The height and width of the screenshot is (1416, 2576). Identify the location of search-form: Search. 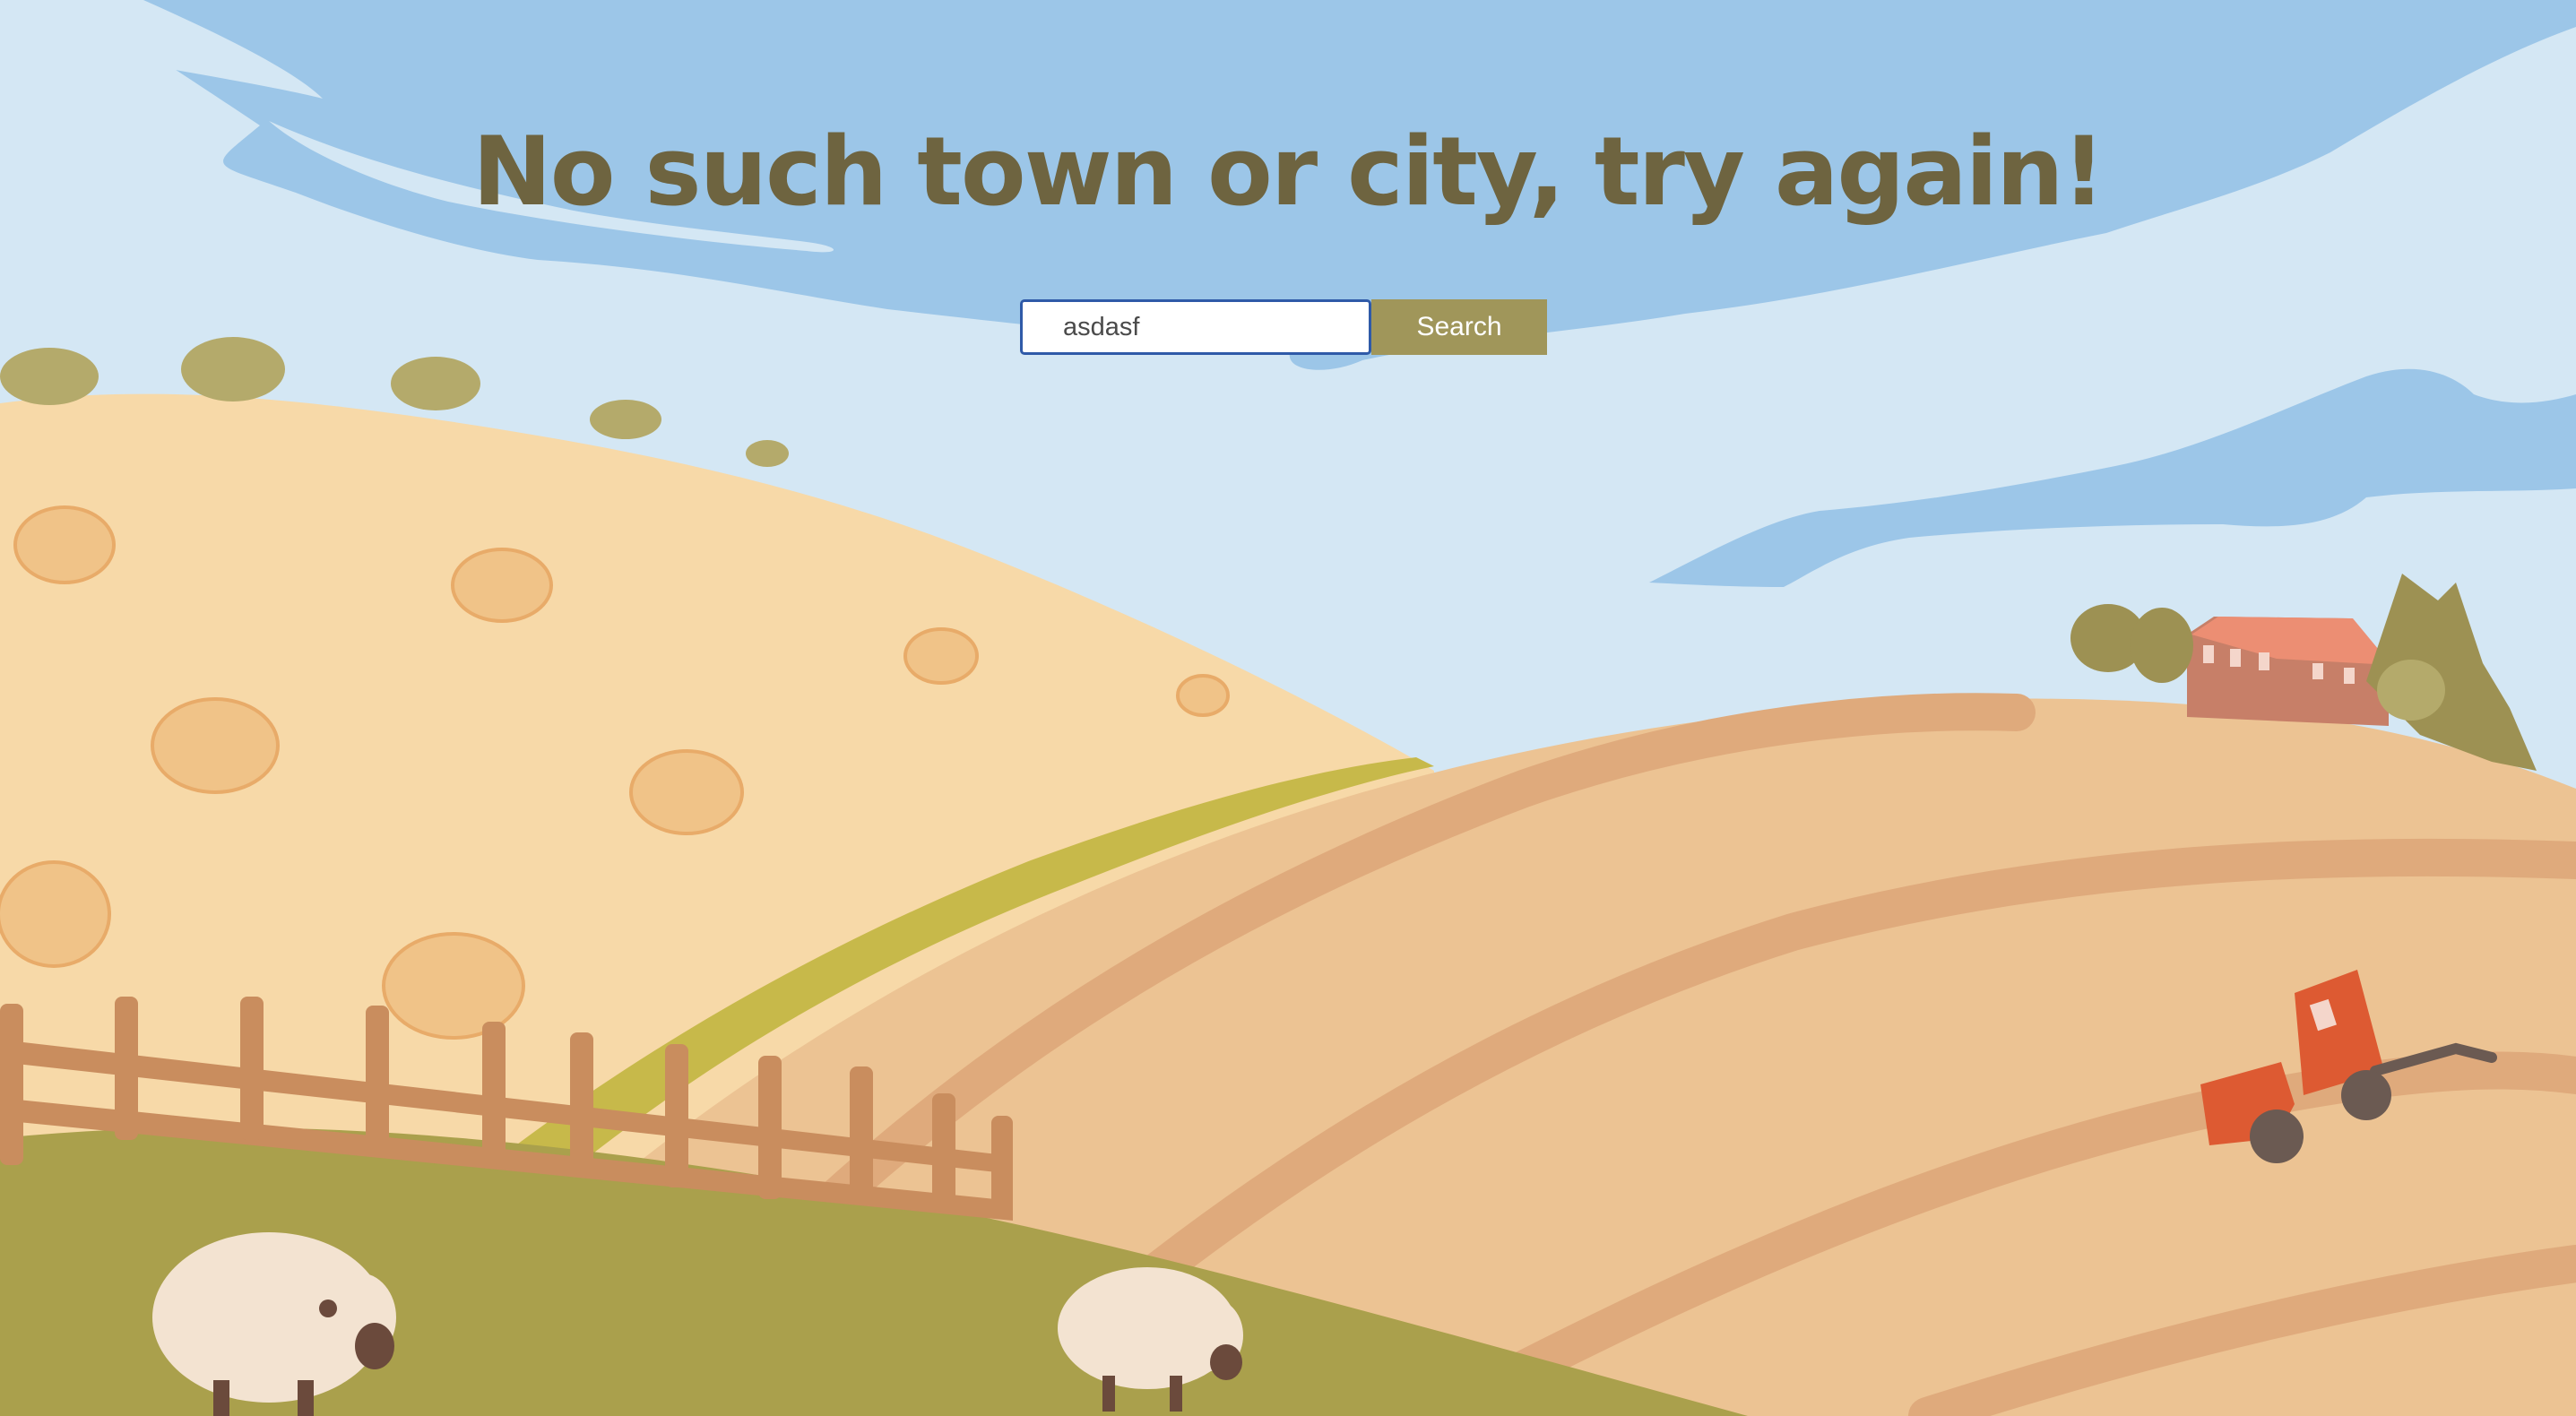
(1283, 327).